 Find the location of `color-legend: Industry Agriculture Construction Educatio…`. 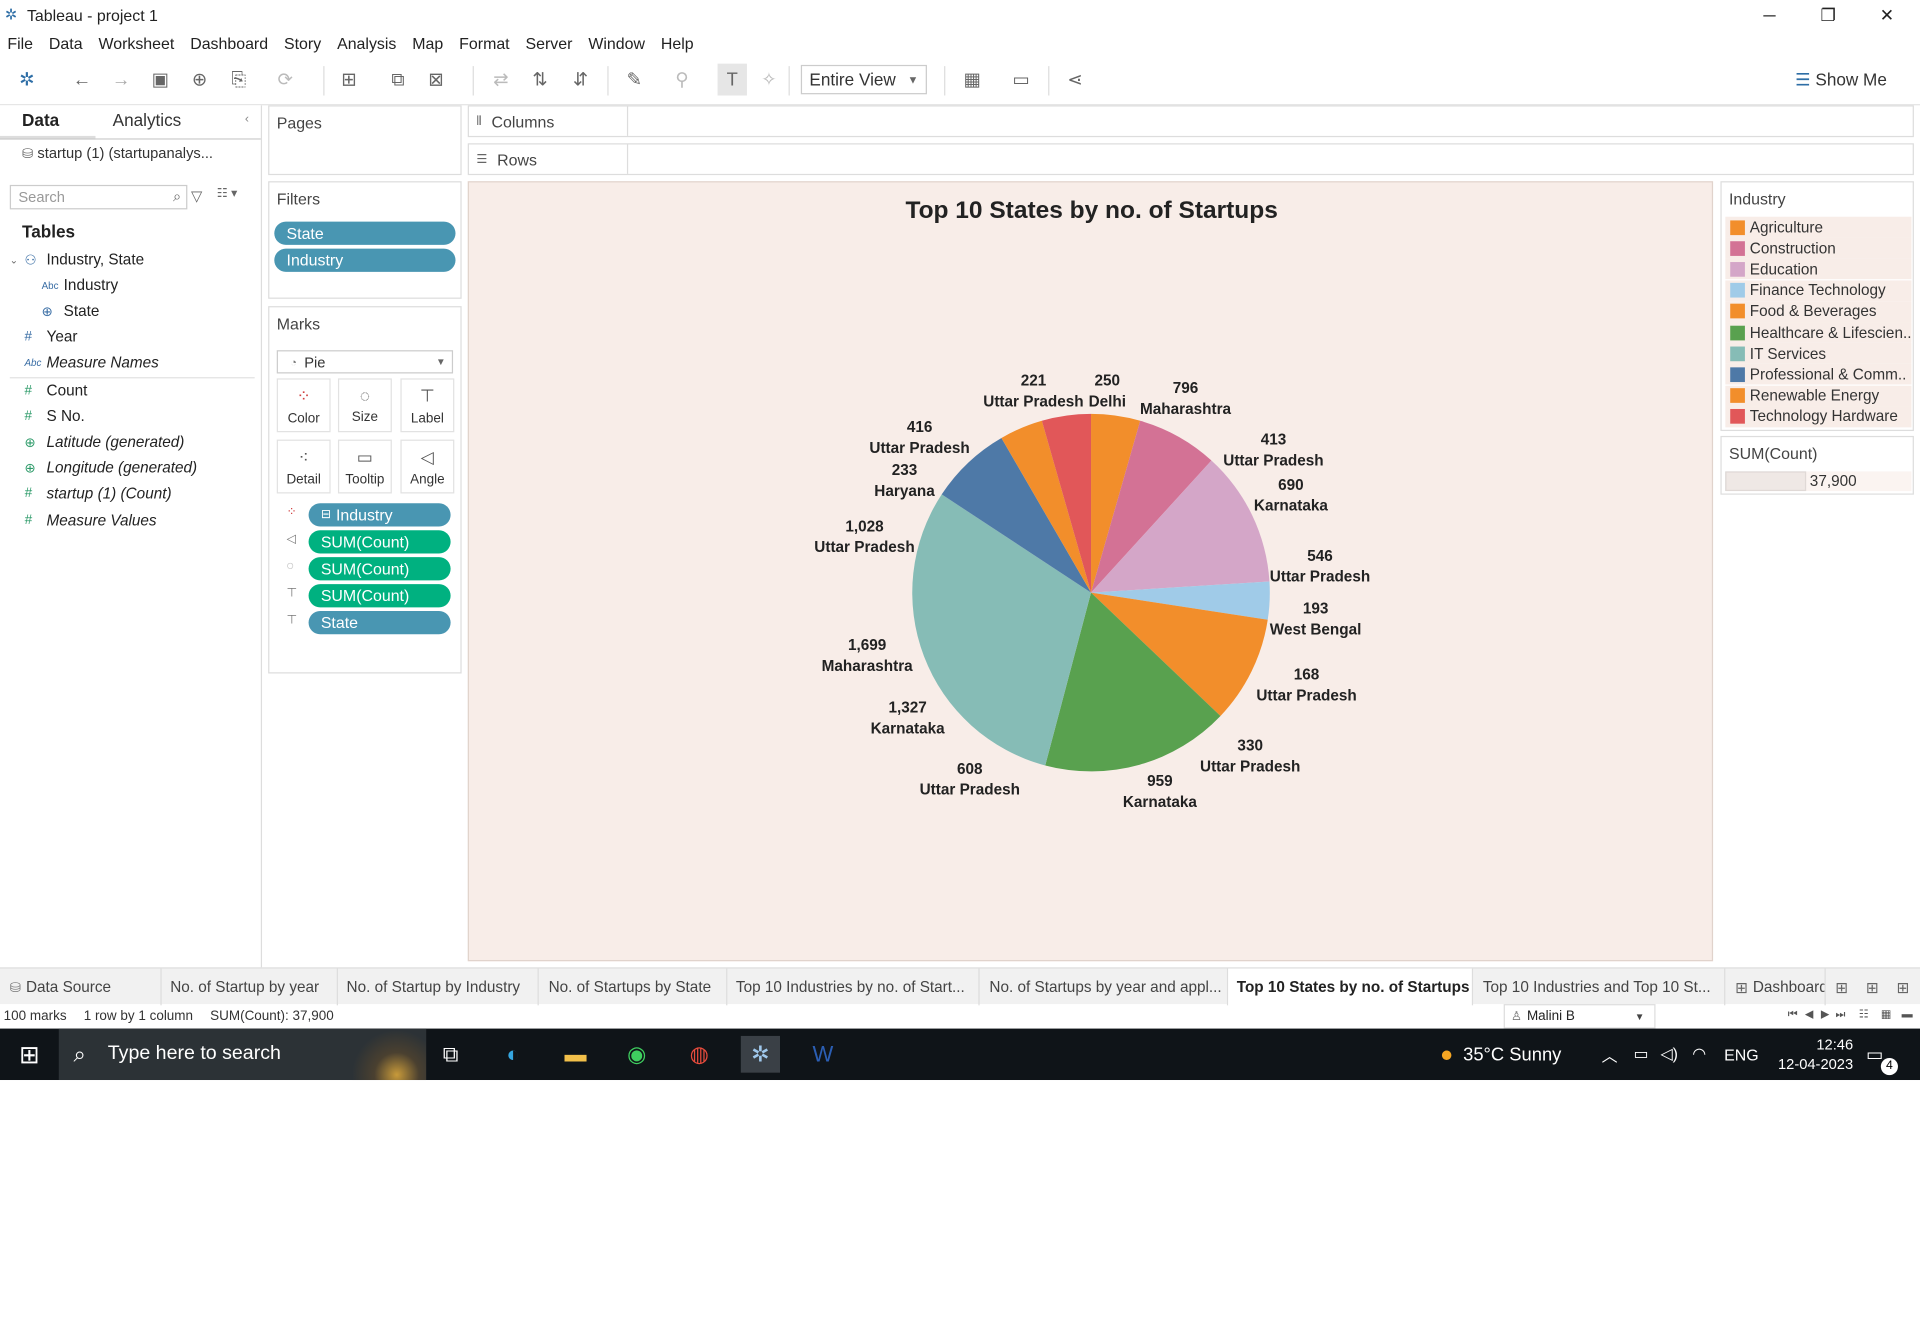

color-legend: Industry Agriculture Construction Educatio… is located at coordinates (1817, 306).